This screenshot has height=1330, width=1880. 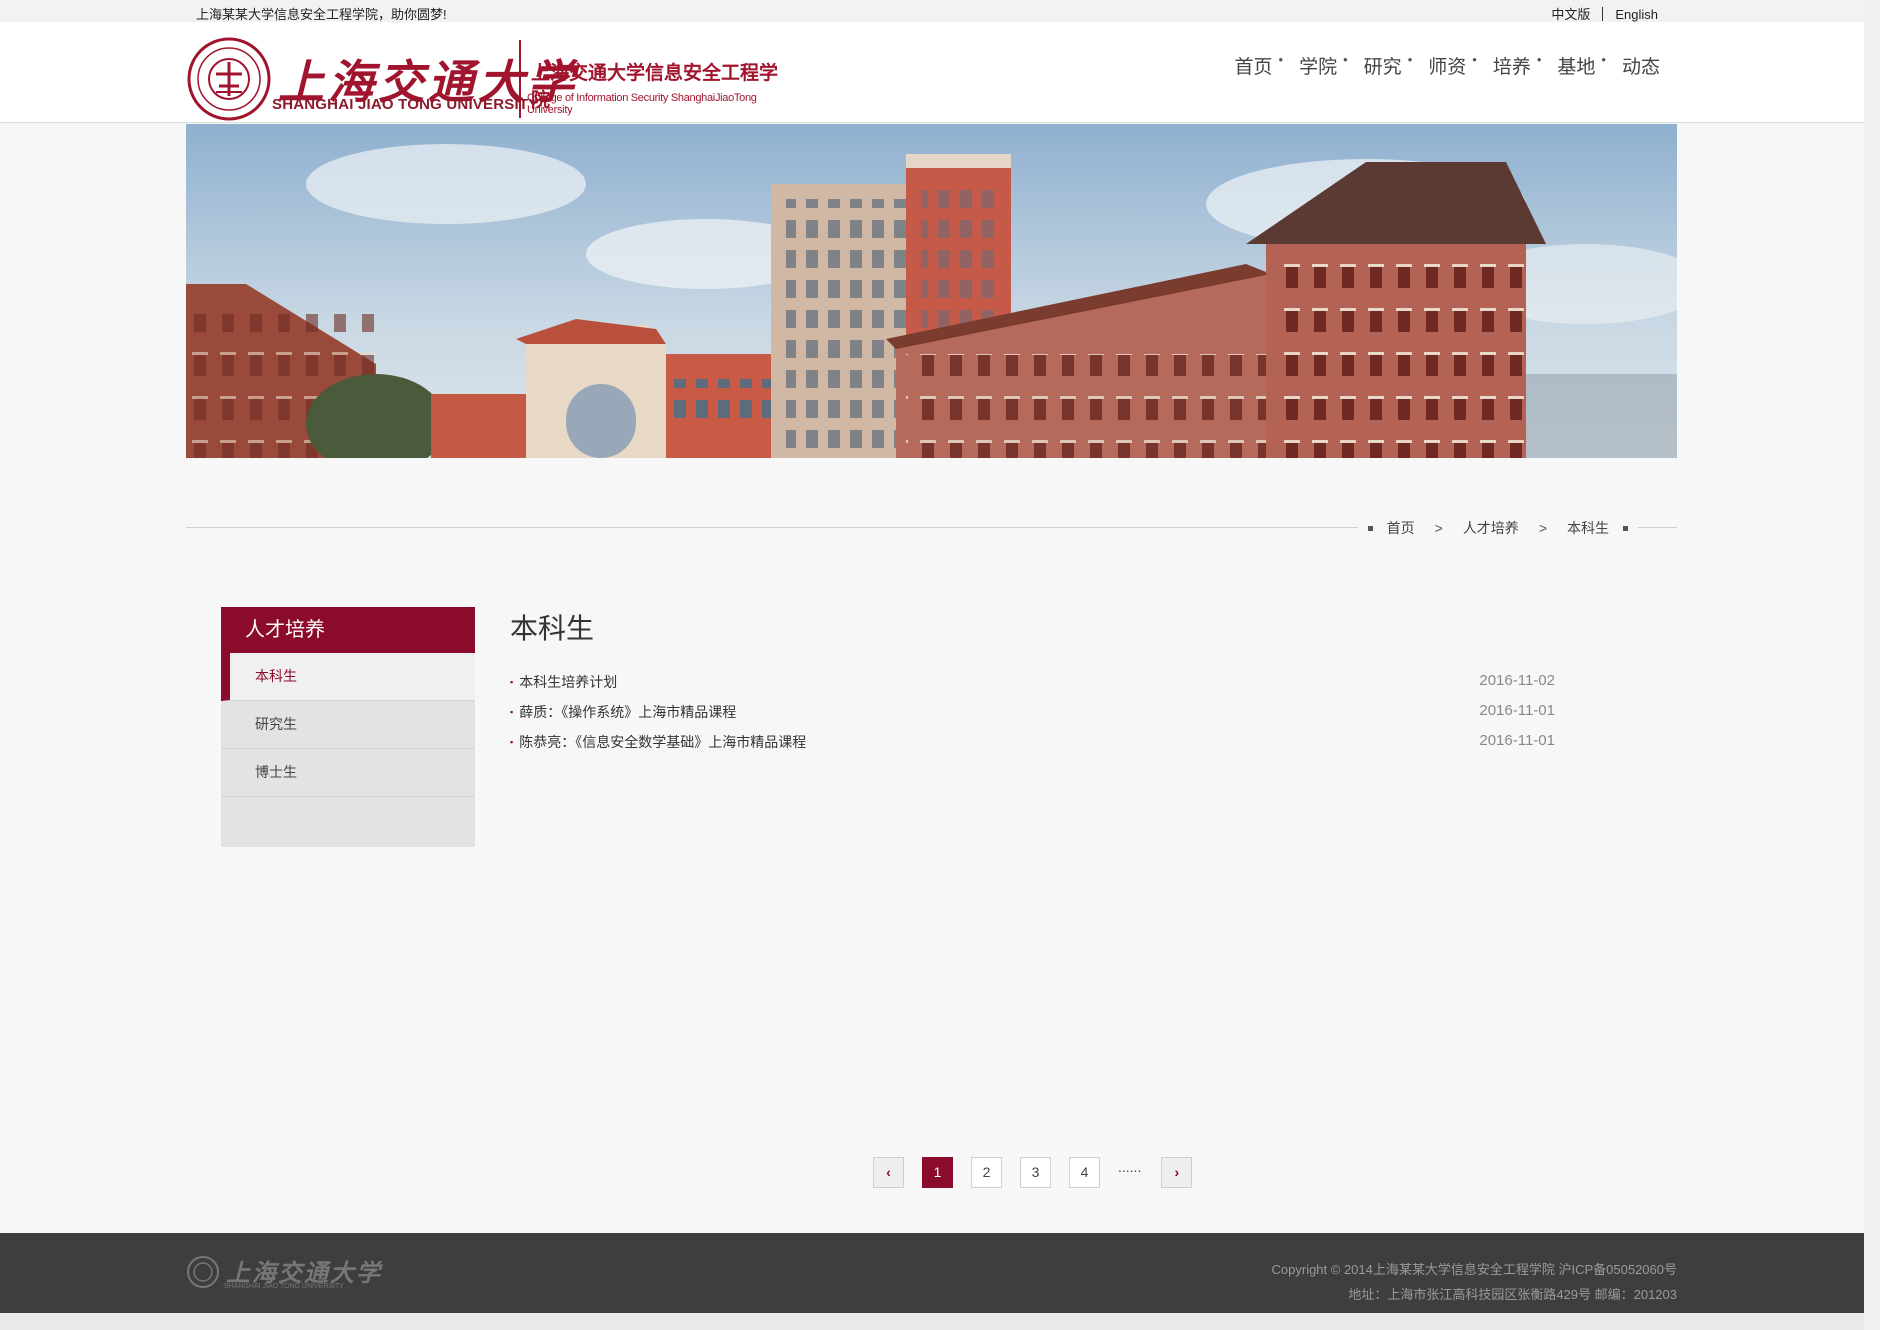 I want to click on nav-training: 培养, so click(x=1512, y=65).